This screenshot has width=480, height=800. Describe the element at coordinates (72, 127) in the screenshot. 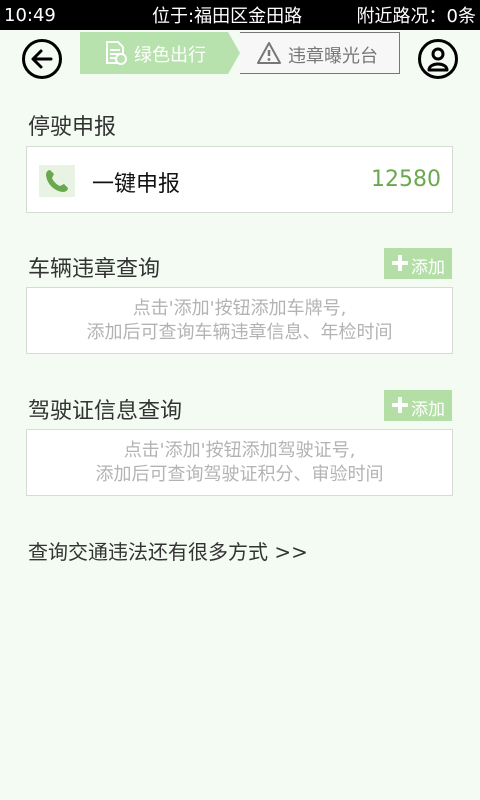

I see `section-title-report: 停驶申报` at that location.